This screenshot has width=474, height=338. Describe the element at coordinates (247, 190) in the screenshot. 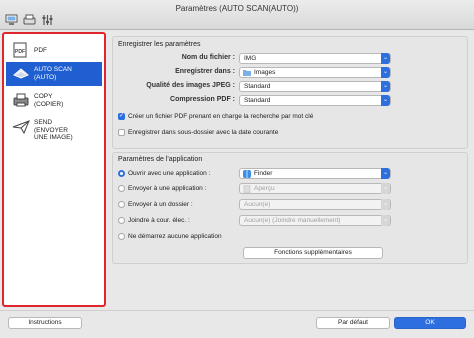

I see `preview-icon` at that location.